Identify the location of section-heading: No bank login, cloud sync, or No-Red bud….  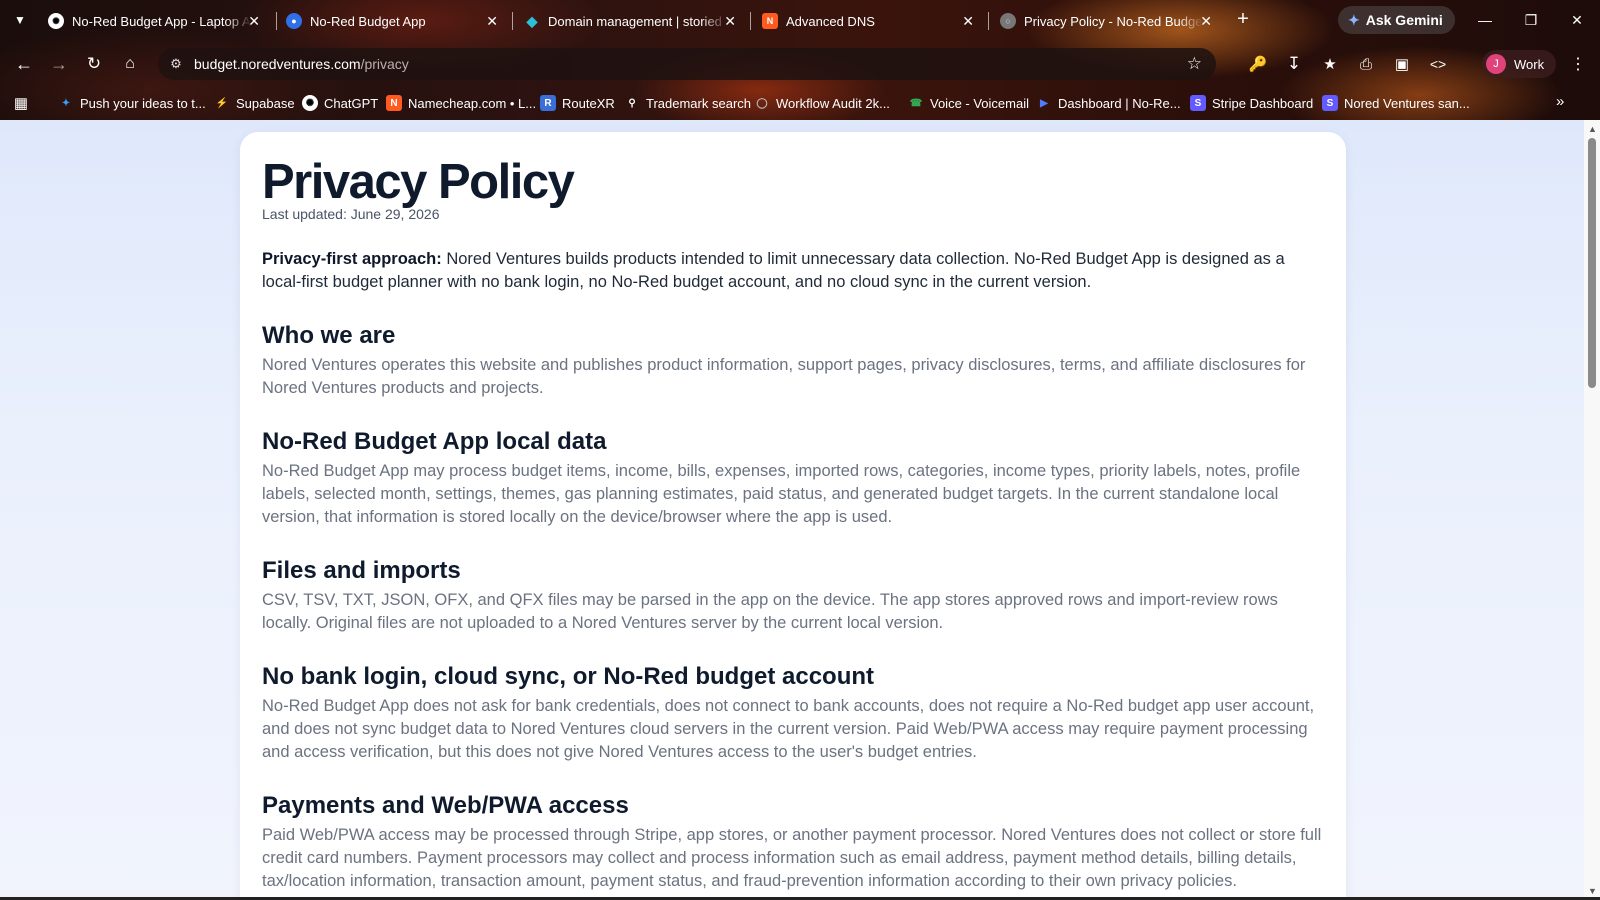
(568, 676).